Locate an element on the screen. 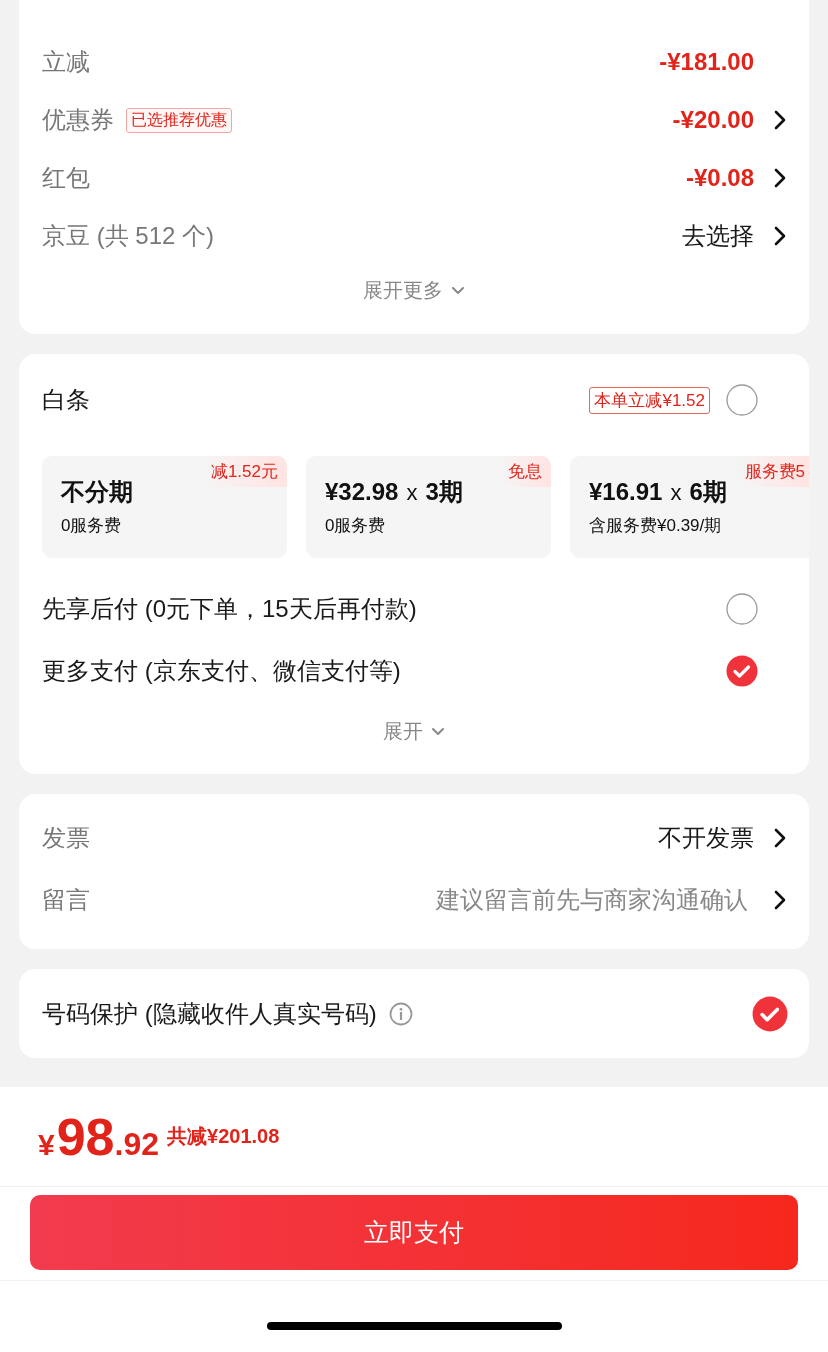 Image resolution: width=828 pixels, height=1352 pixels. discount-amount: -¥181.00 is located at coordinates (706, 62).